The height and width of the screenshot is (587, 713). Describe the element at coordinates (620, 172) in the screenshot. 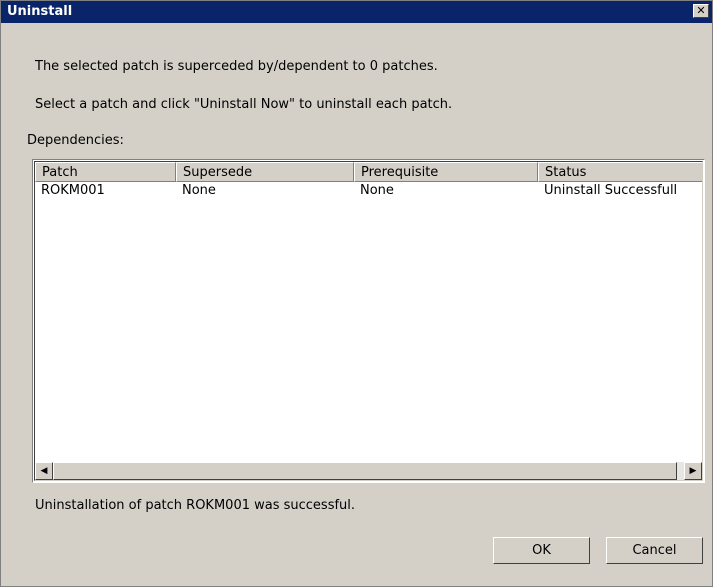

I see `column-header-status: Status` at that location.